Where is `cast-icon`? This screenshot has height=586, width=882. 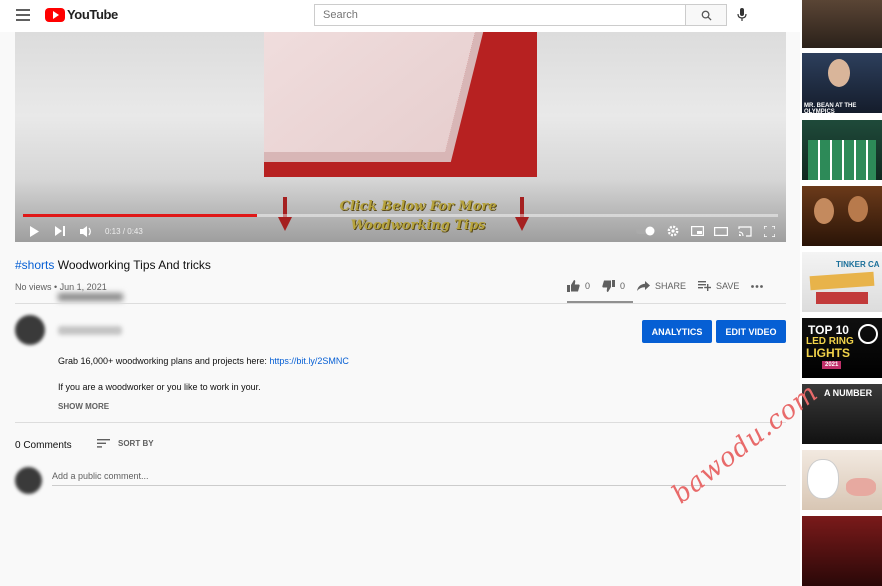 cast-icon is located at coordinates (745, 231).